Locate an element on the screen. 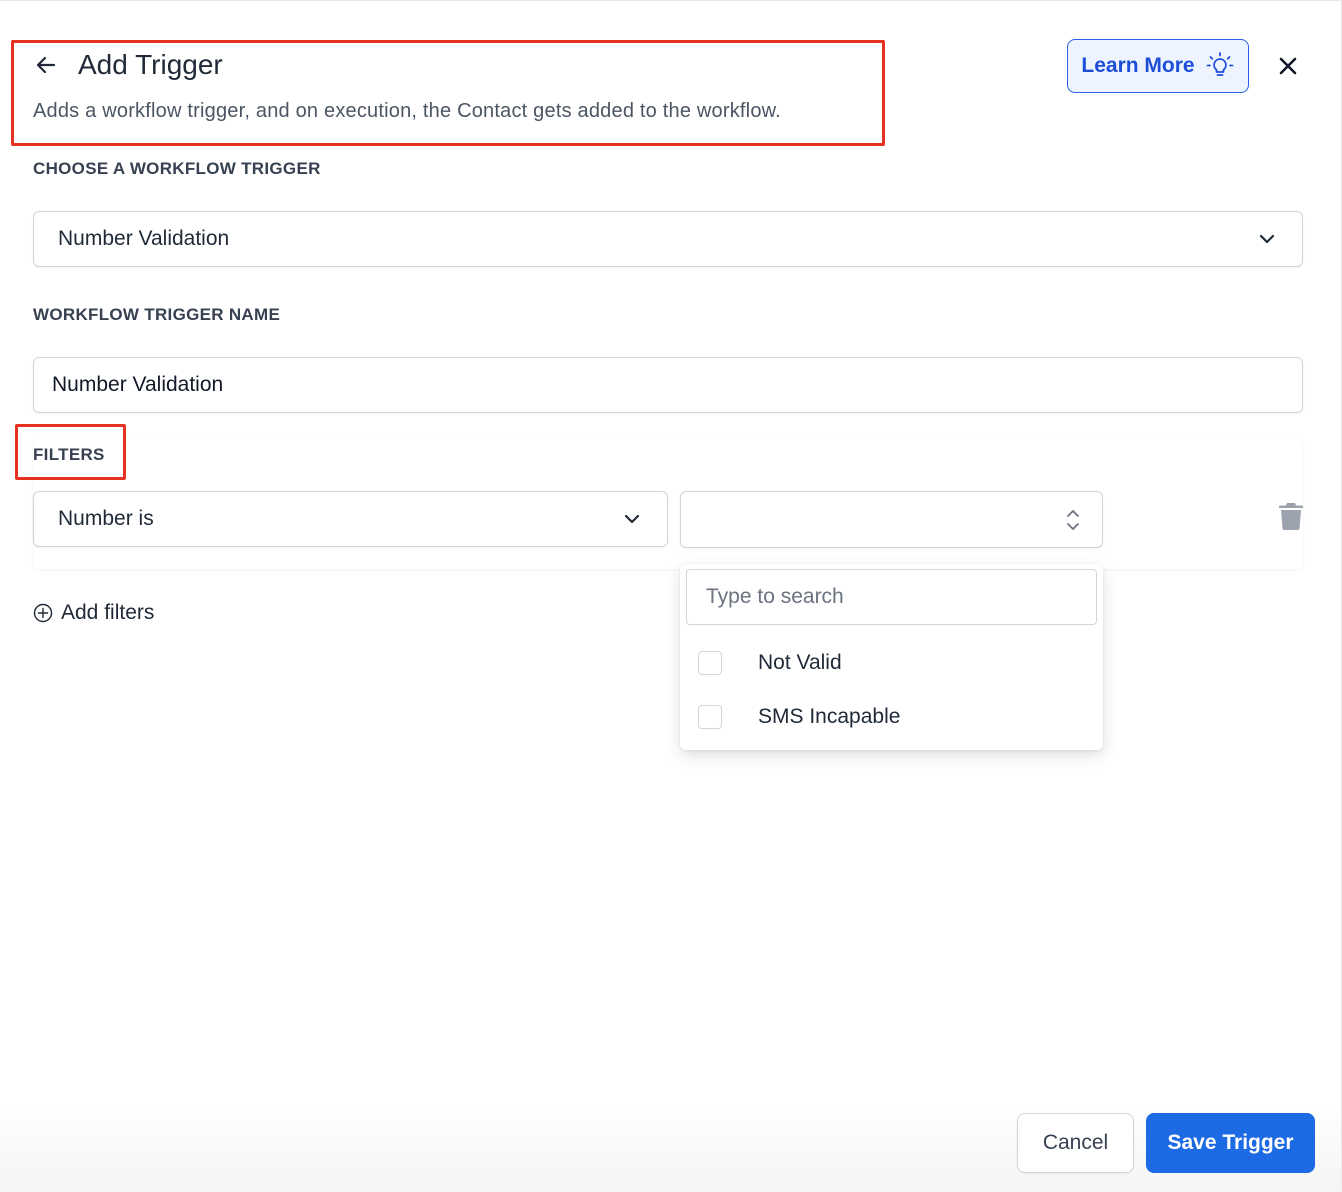 This screenshot has height=1192, width=1342. add-filters-button: Add filters is located at coordinates (93, 613).